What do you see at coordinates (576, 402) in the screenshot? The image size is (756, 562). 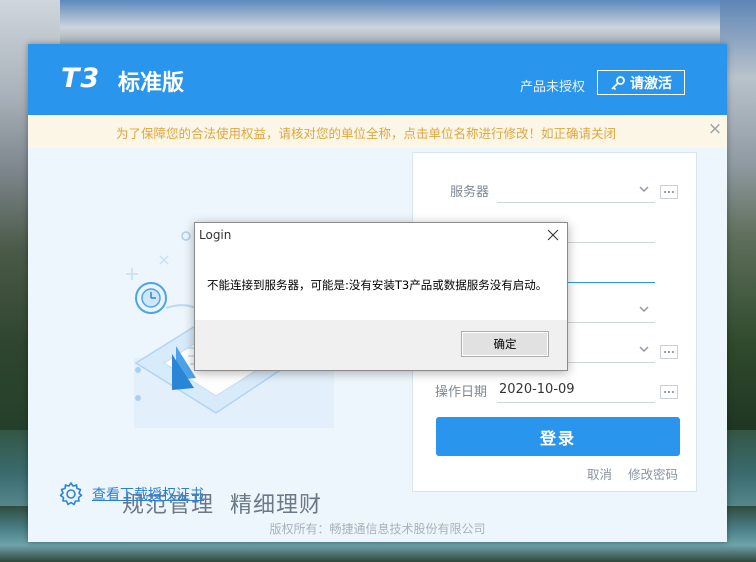 I see `date-underline` at bounding box center [576, 402].